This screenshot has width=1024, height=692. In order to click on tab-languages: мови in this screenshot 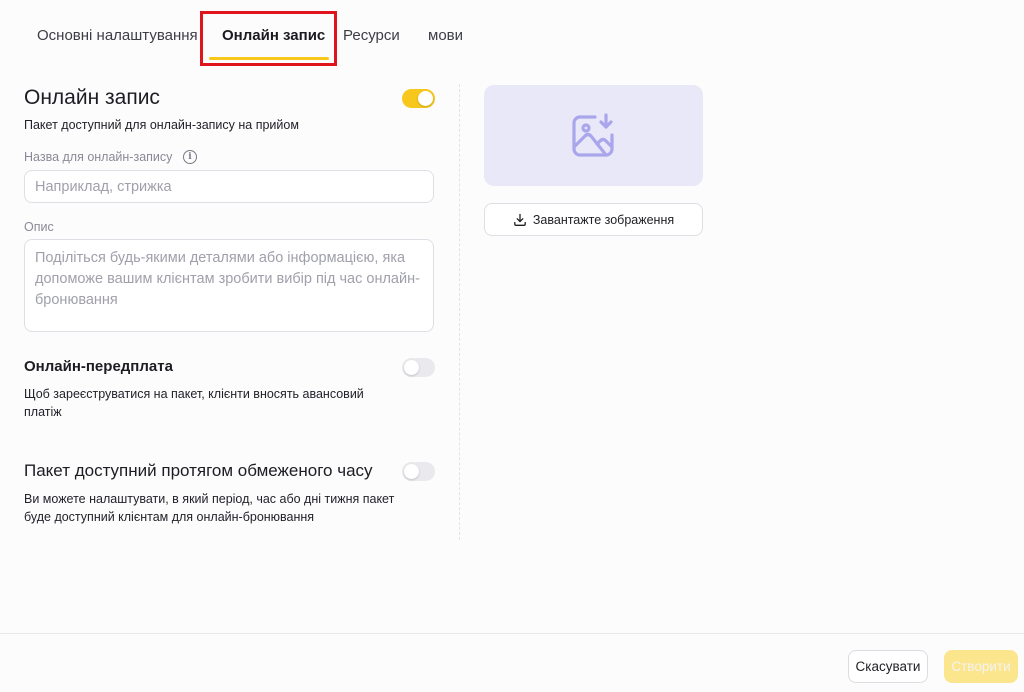, I will do `click(445, 35)`.